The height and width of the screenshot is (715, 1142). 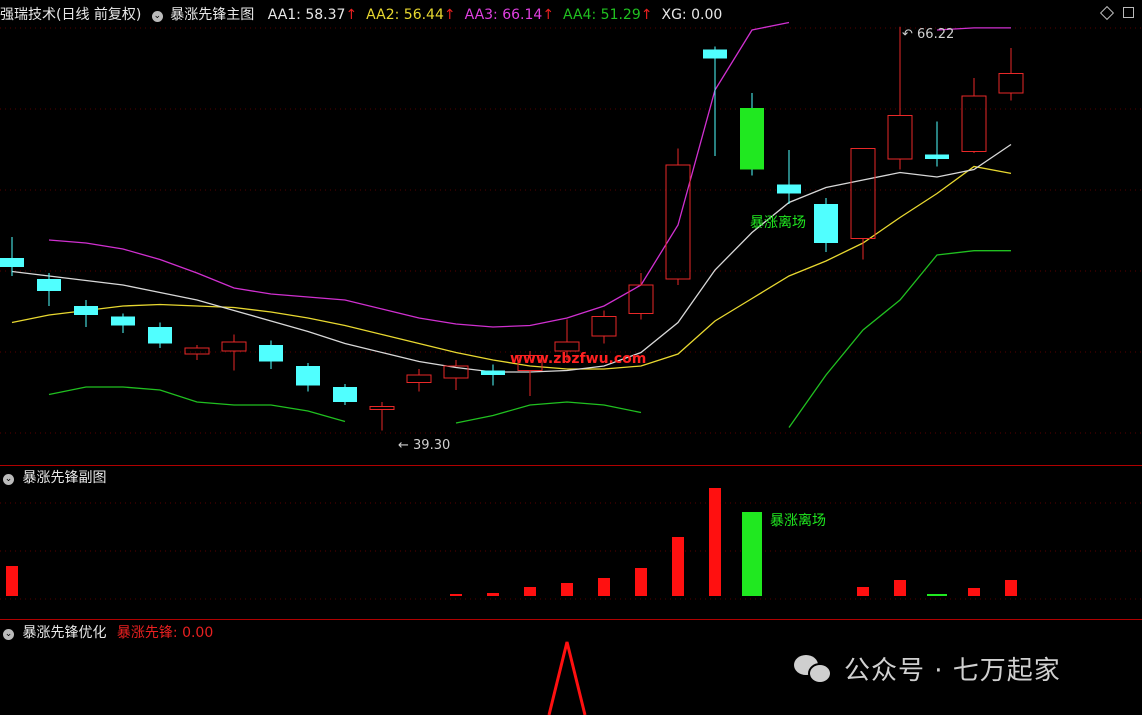 What do you see at coordinates (812, 668) in the screenshot?
I see `wechat-icon` at bounding box center [812, 668].